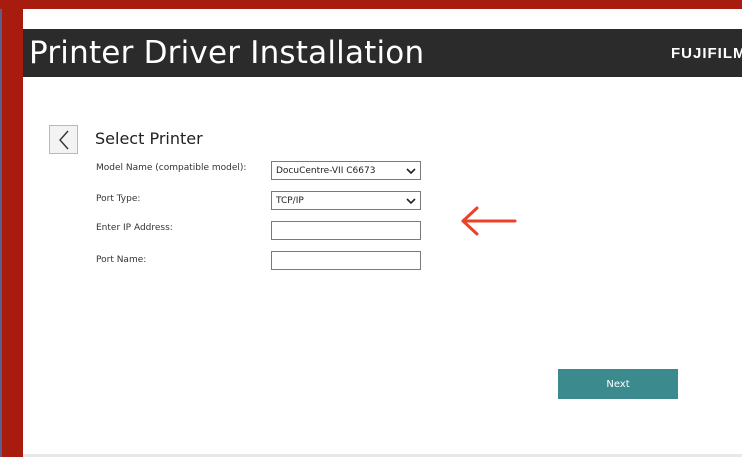  I want to click on port-name-label: Port Name:, so click(121, 260).